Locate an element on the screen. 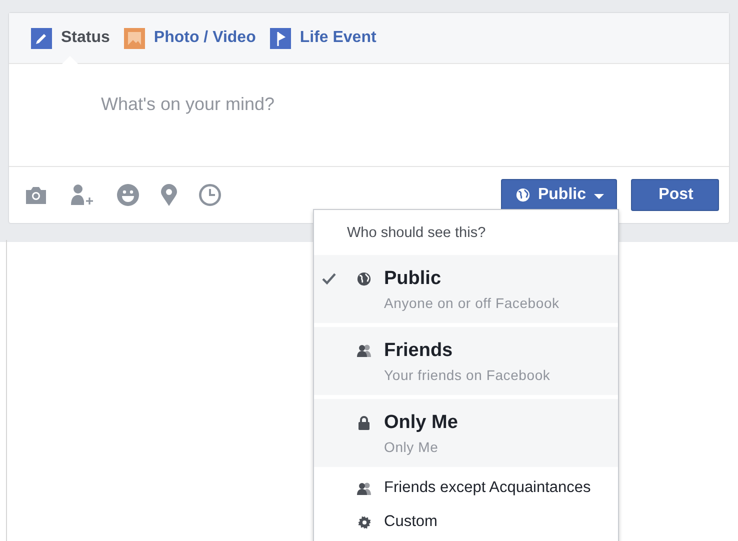 The image size is (738, 541). option-title: Custom is located at coordinates (411, 522).